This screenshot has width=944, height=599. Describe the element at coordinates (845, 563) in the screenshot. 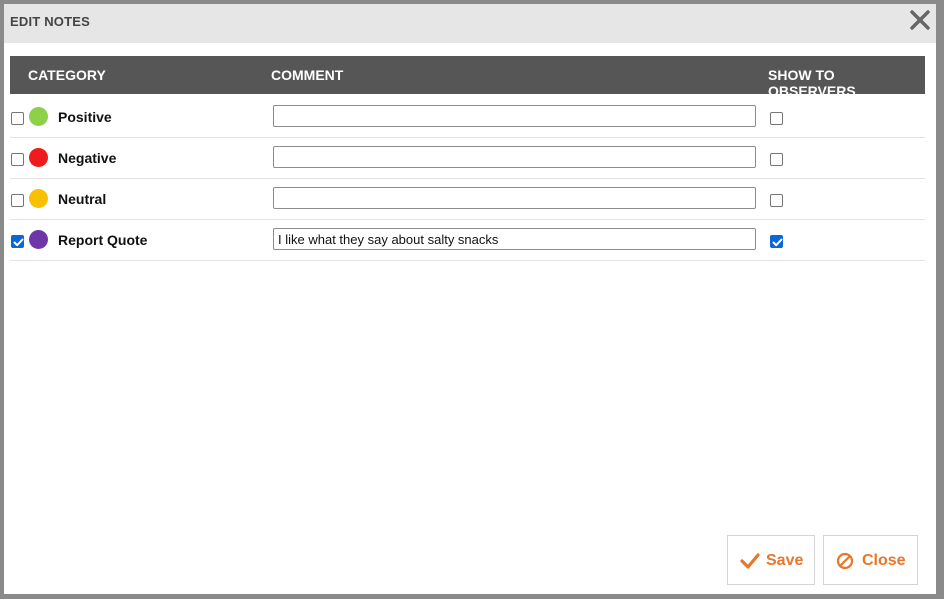

I see `ban-icon` at that location.